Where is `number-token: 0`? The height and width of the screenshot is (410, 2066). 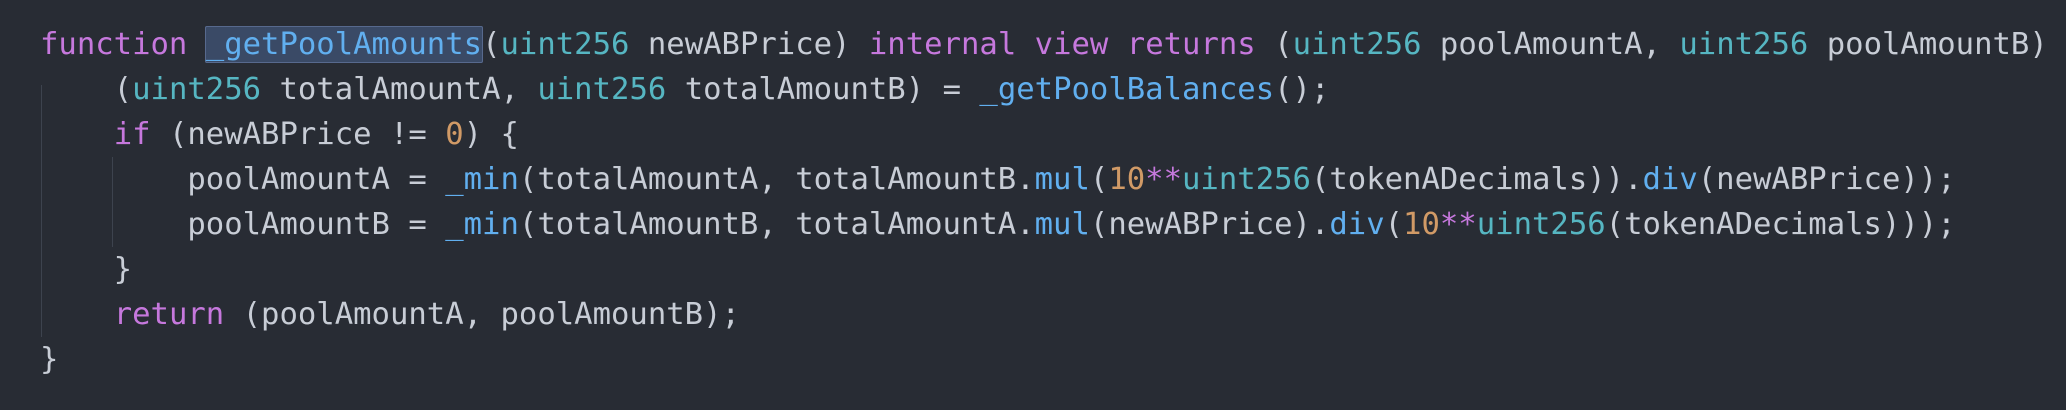 number-token: 0 is located at coordinates (454, 134).